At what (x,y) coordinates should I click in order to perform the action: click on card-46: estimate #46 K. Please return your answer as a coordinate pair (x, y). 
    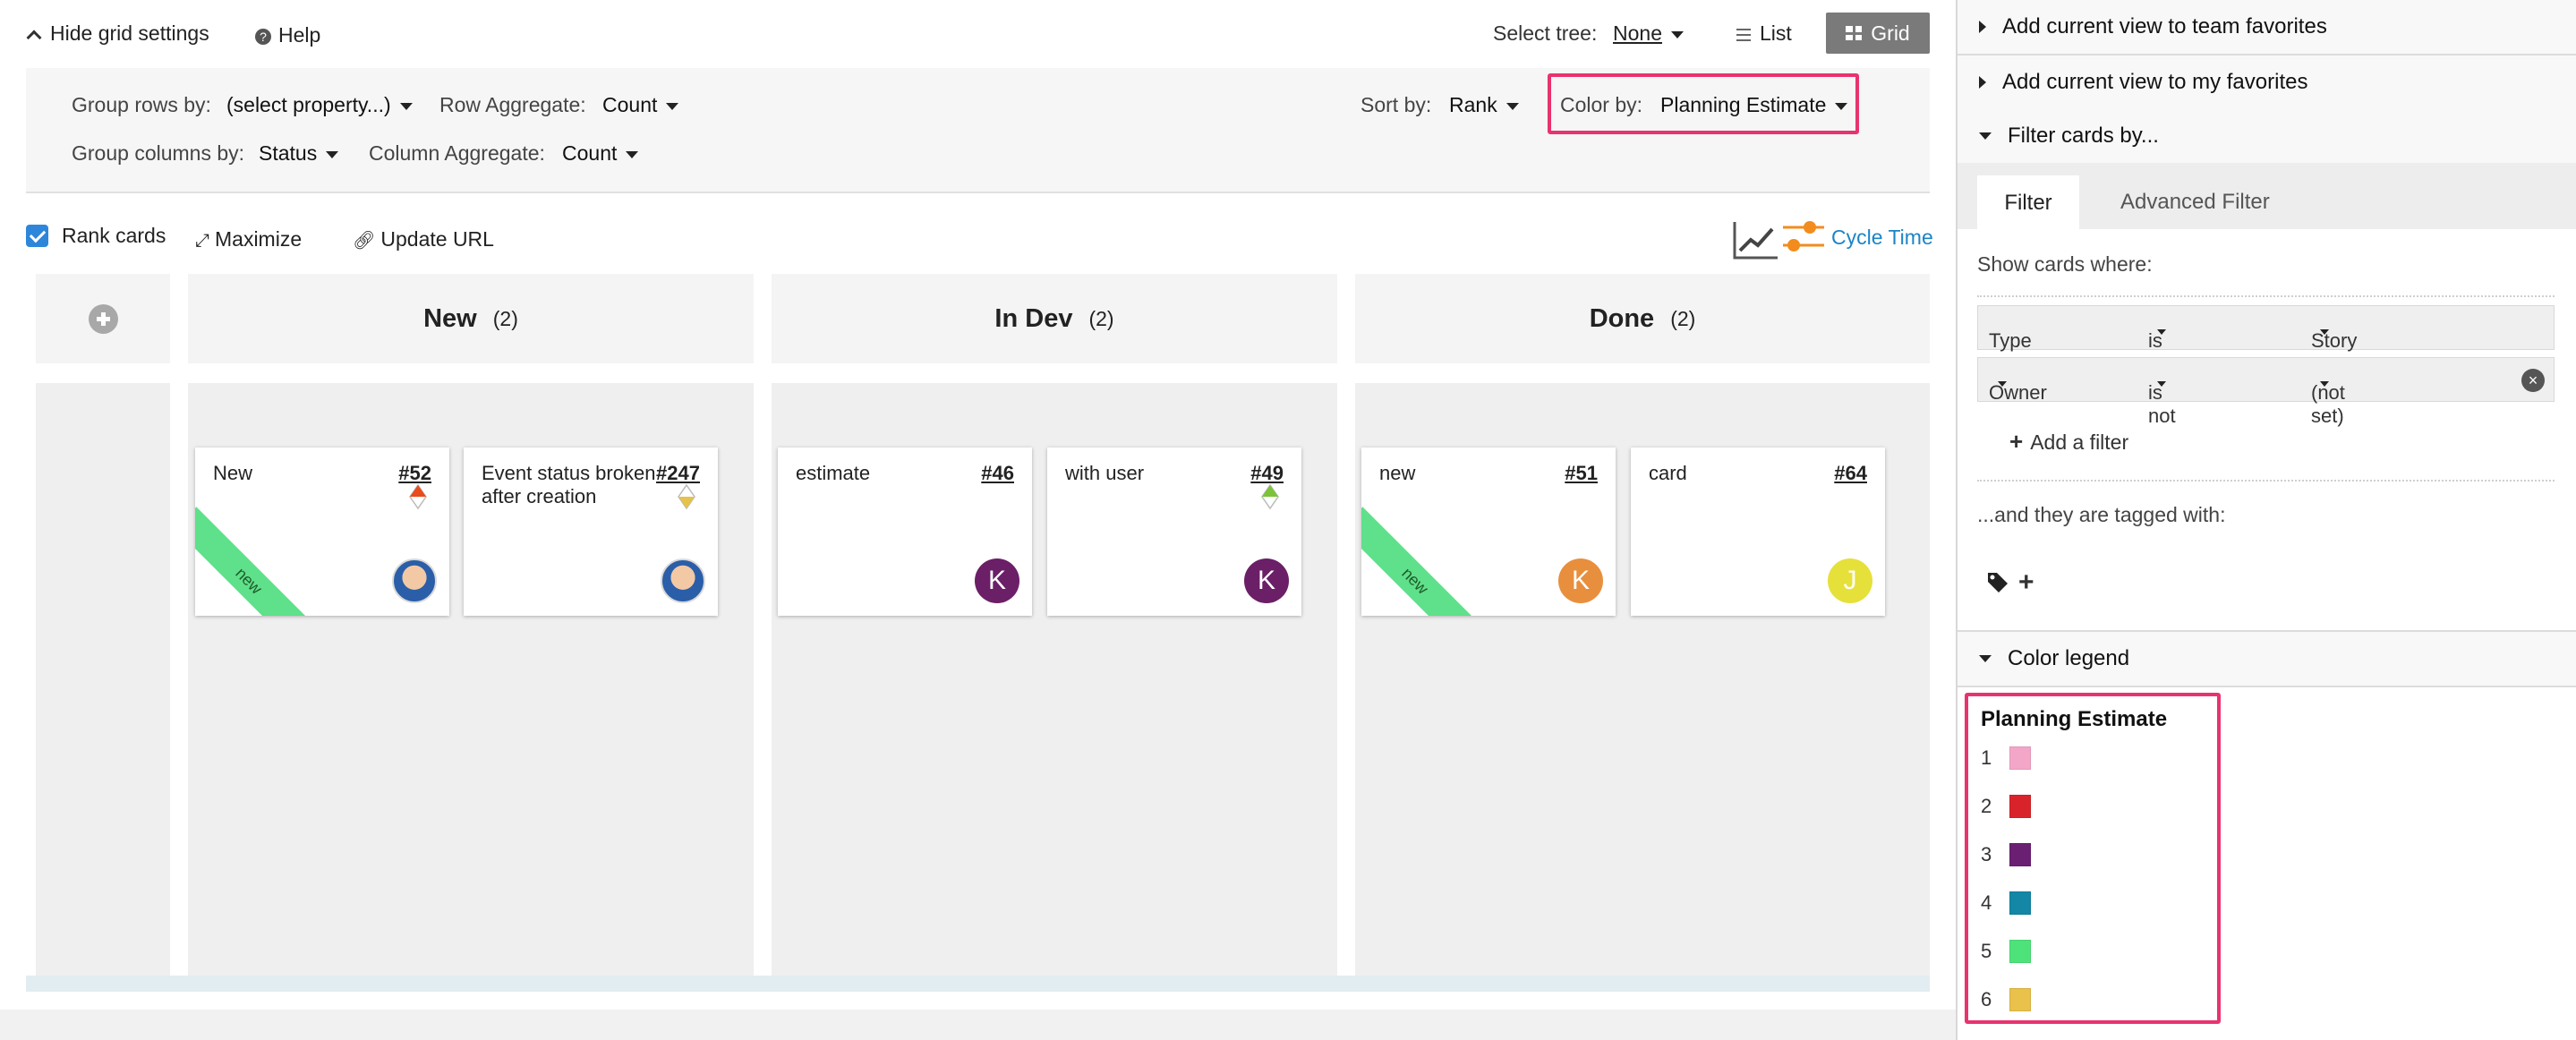
    Looking at the image, I should click on (905, 532).